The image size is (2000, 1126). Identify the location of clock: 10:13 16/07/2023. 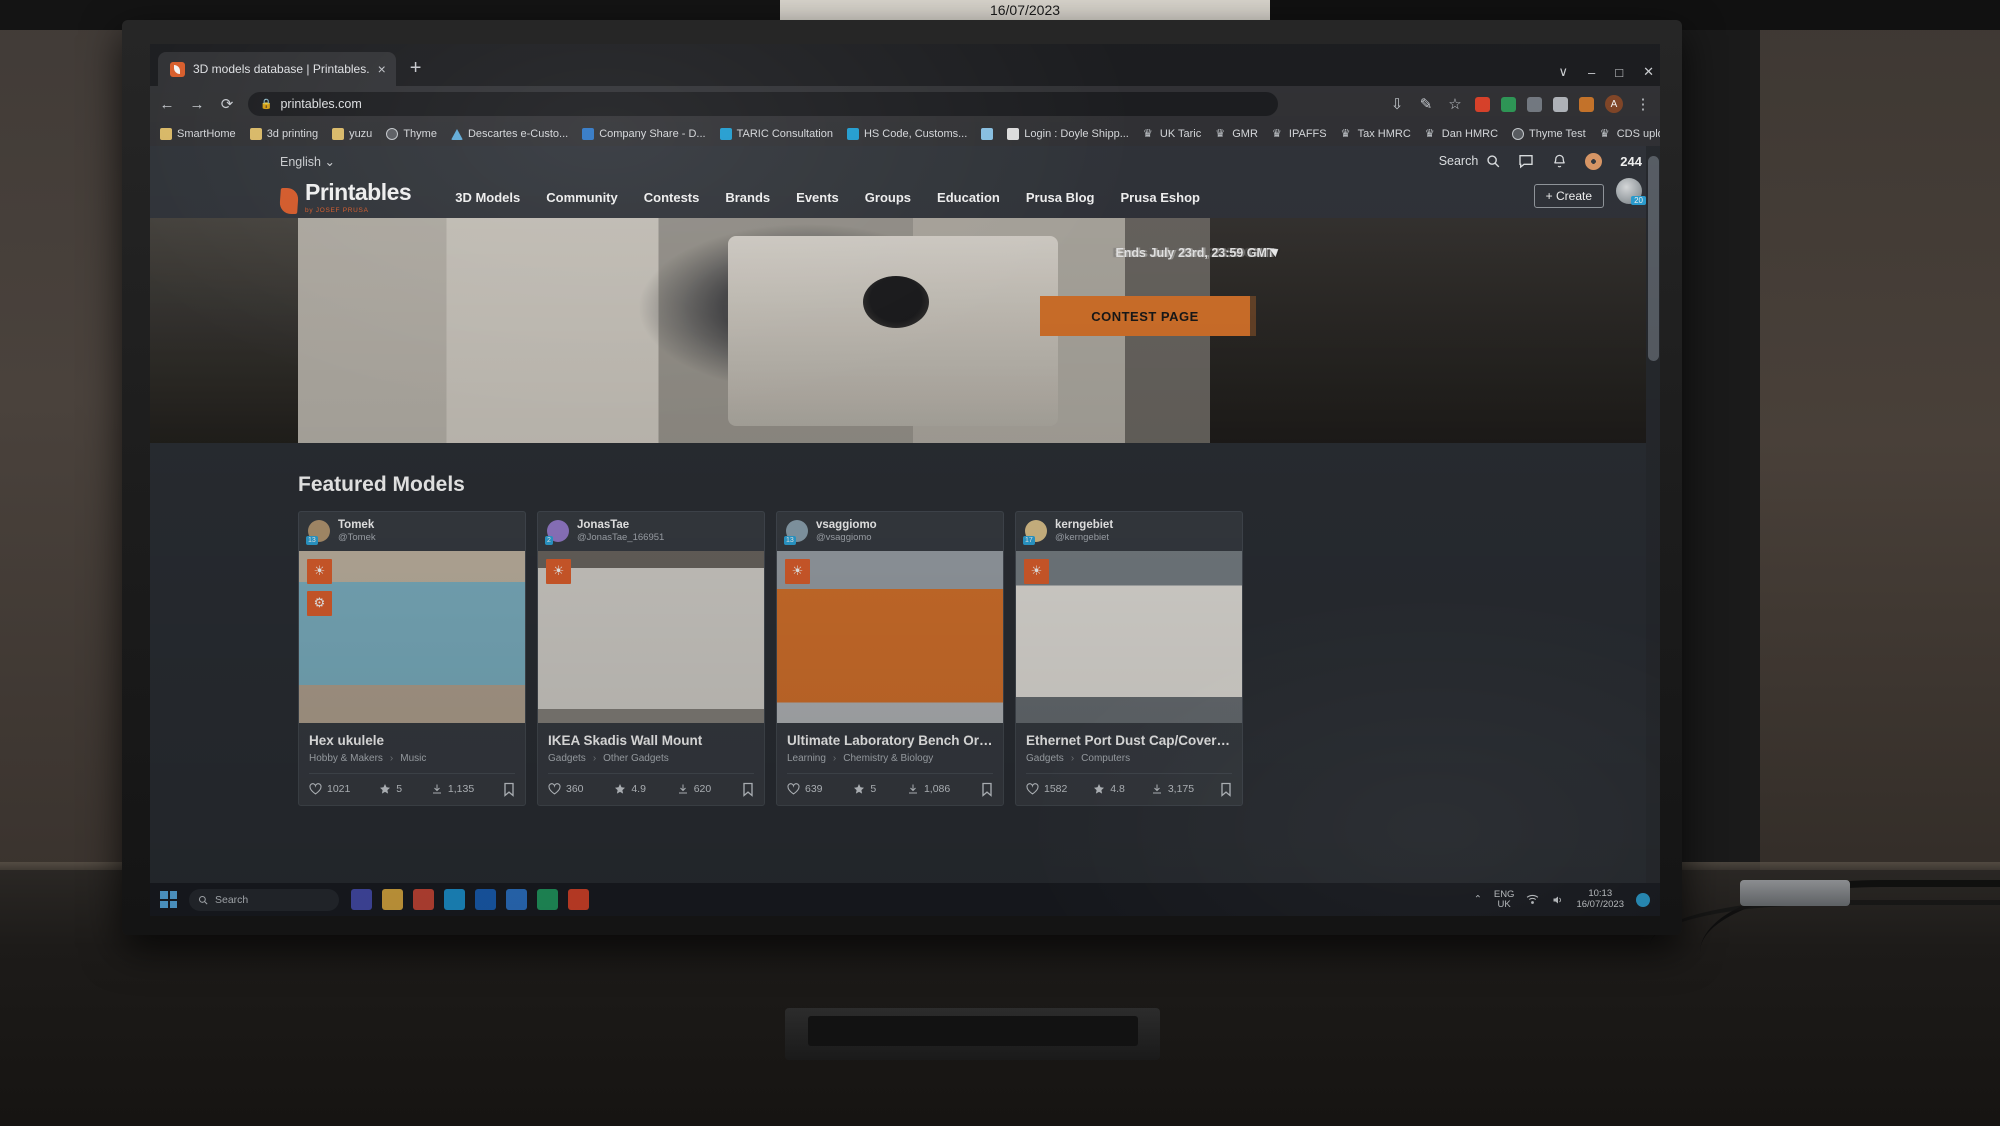
(1600, 899).